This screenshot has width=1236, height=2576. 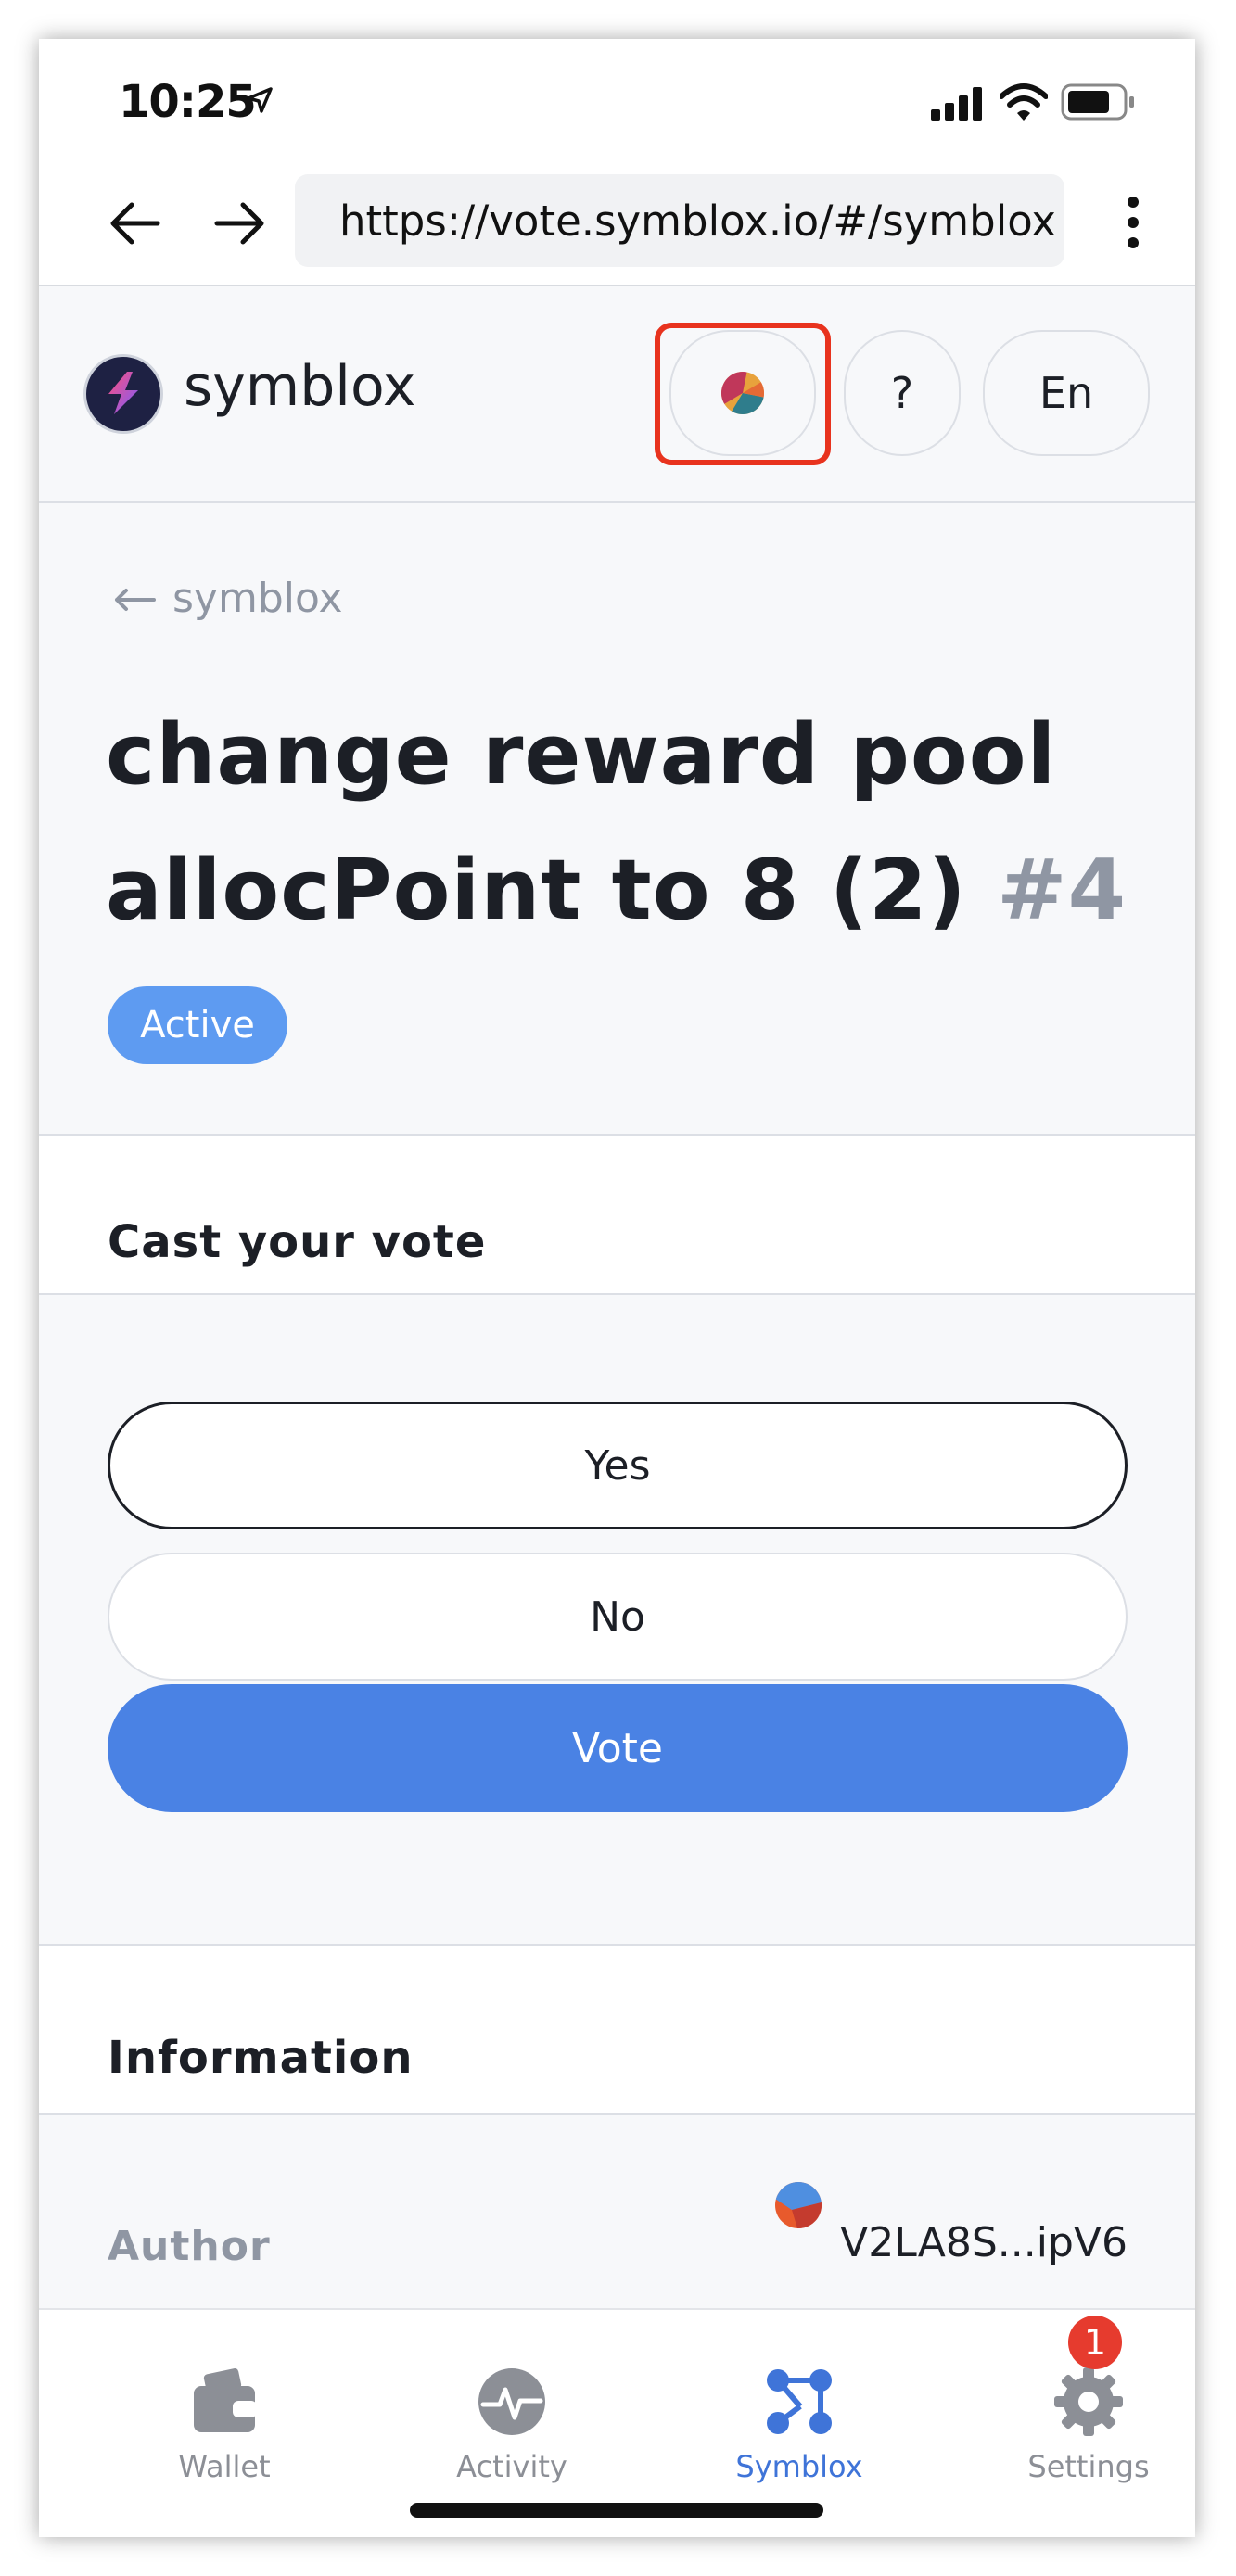 I want to click on browser-back-button, so click(x=134, y=223).